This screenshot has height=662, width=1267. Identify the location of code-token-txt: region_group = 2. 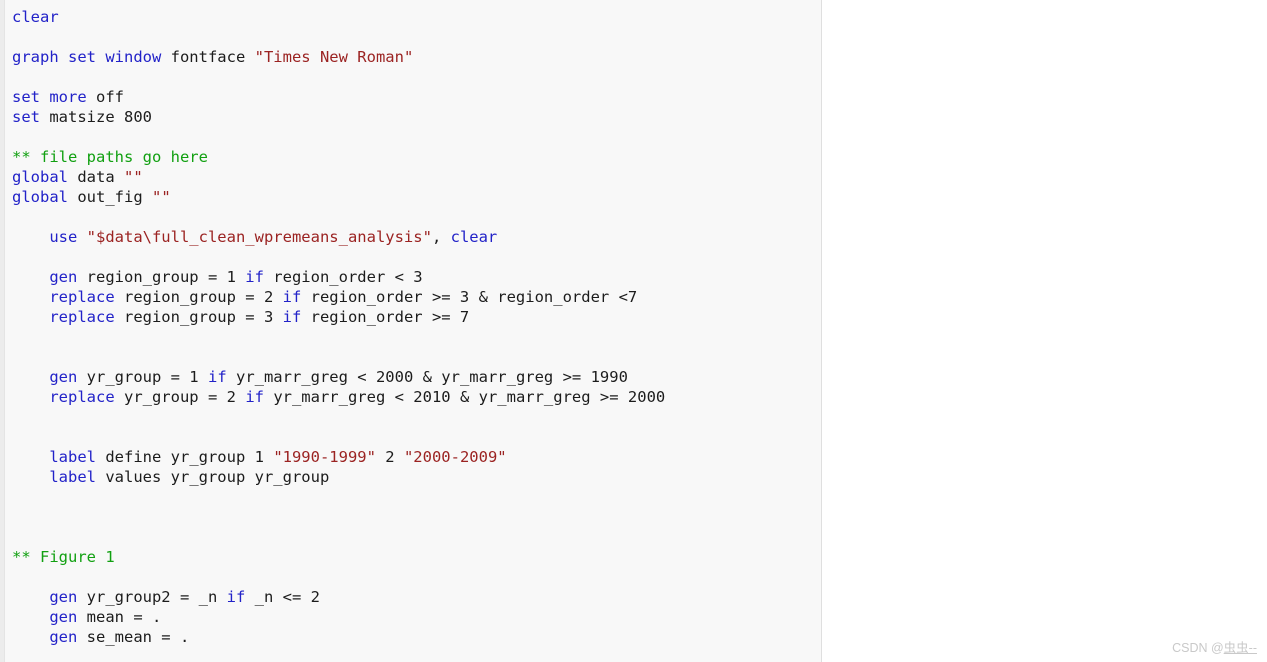
(203, 297).